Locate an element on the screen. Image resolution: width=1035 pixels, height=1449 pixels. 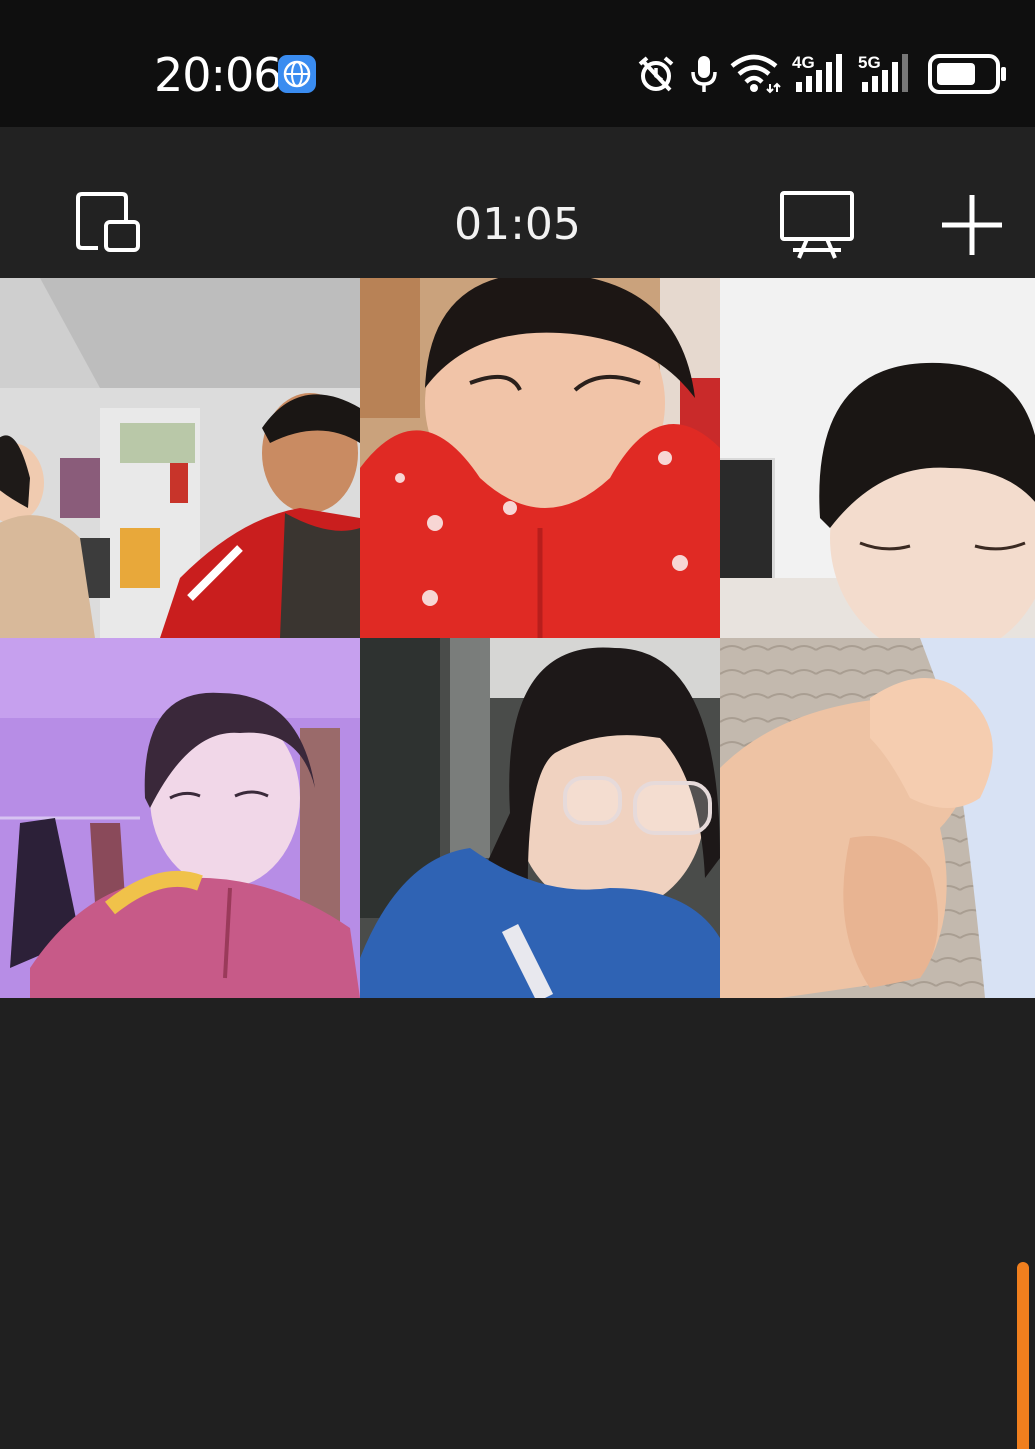
wifi-icon is located at coordinates (756, 76).